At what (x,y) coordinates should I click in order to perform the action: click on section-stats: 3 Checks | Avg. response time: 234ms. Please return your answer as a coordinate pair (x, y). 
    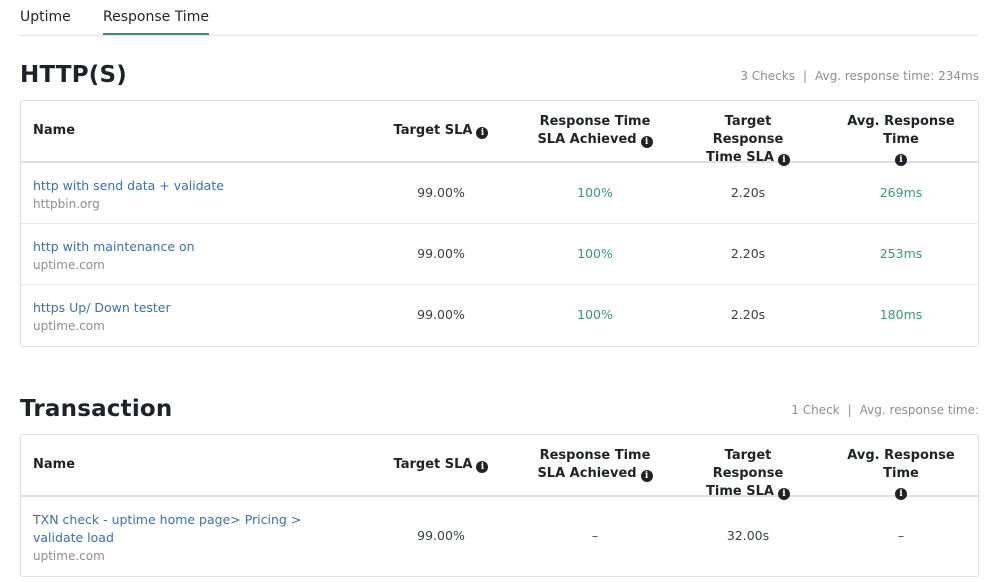
    Looking at the image, I should click on (859, 76).